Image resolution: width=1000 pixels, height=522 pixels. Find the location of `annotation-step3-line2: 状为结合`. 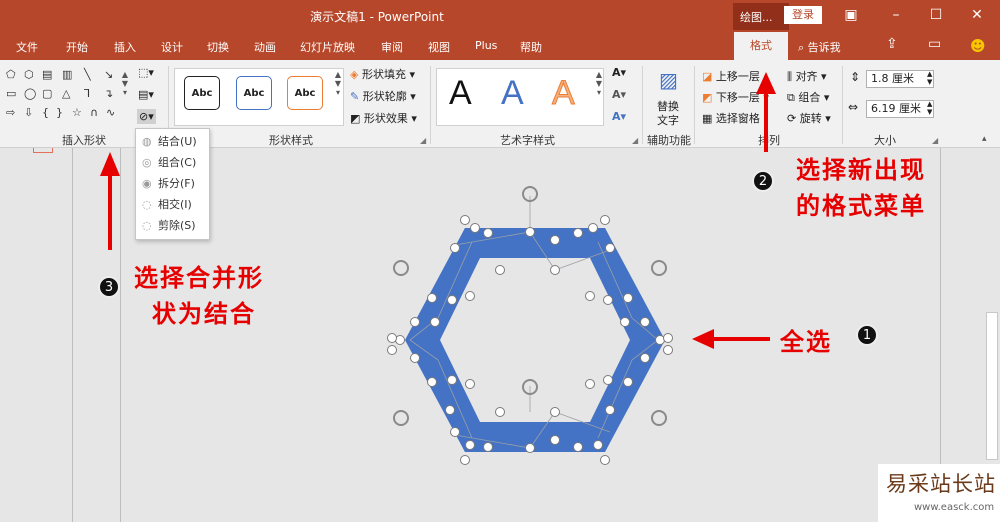

annotation-step3-line2: 状为结合 is located at coordinates (204, 313).